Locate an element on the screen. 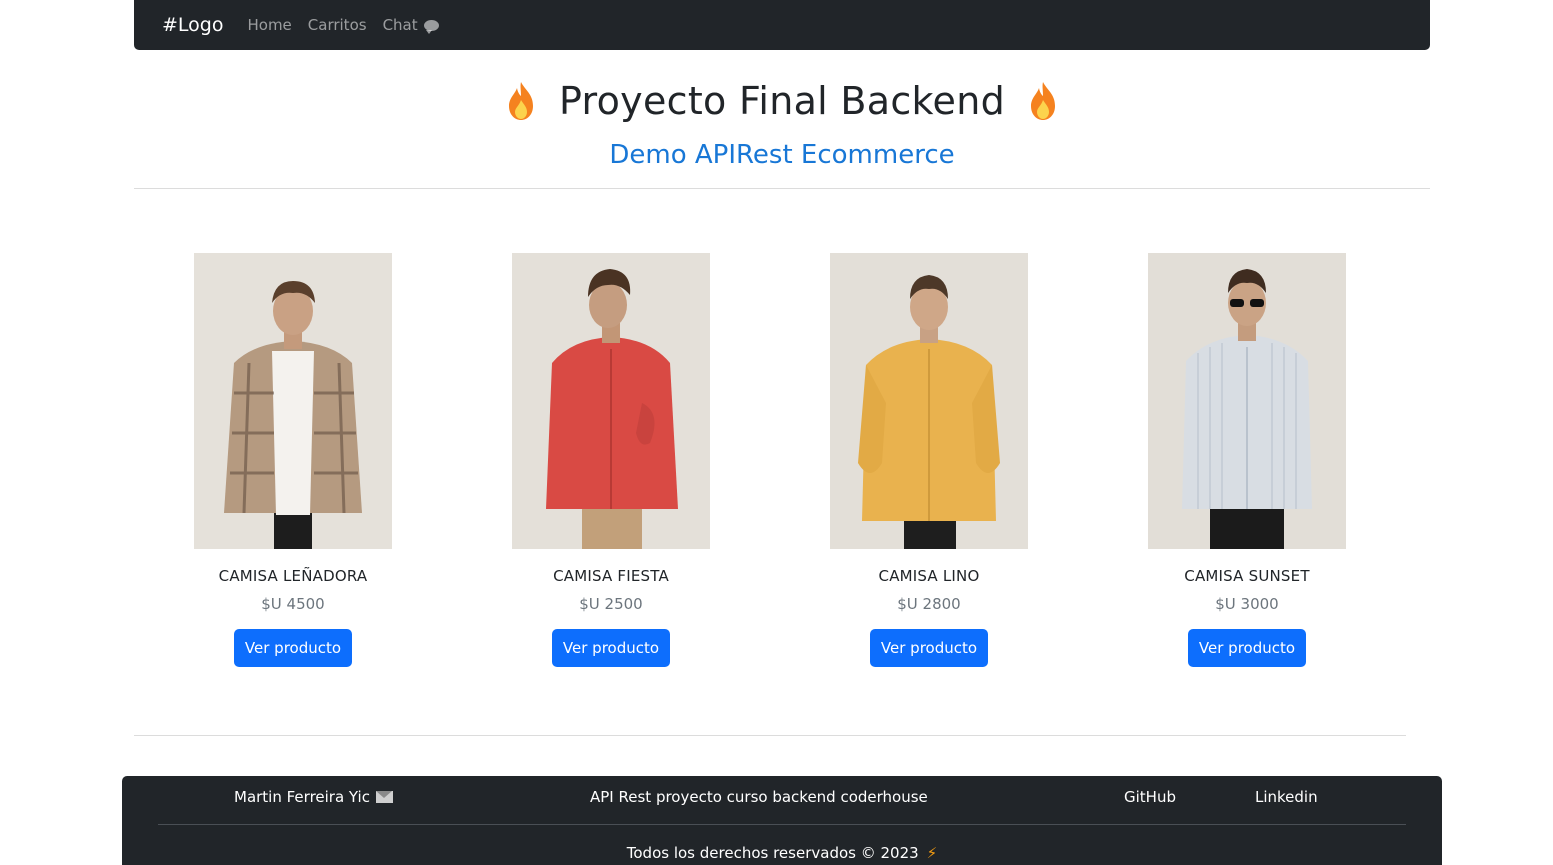 The width and height of the screenshot is (1553, 865). envelope-icon is located at coordinates (384, 797).